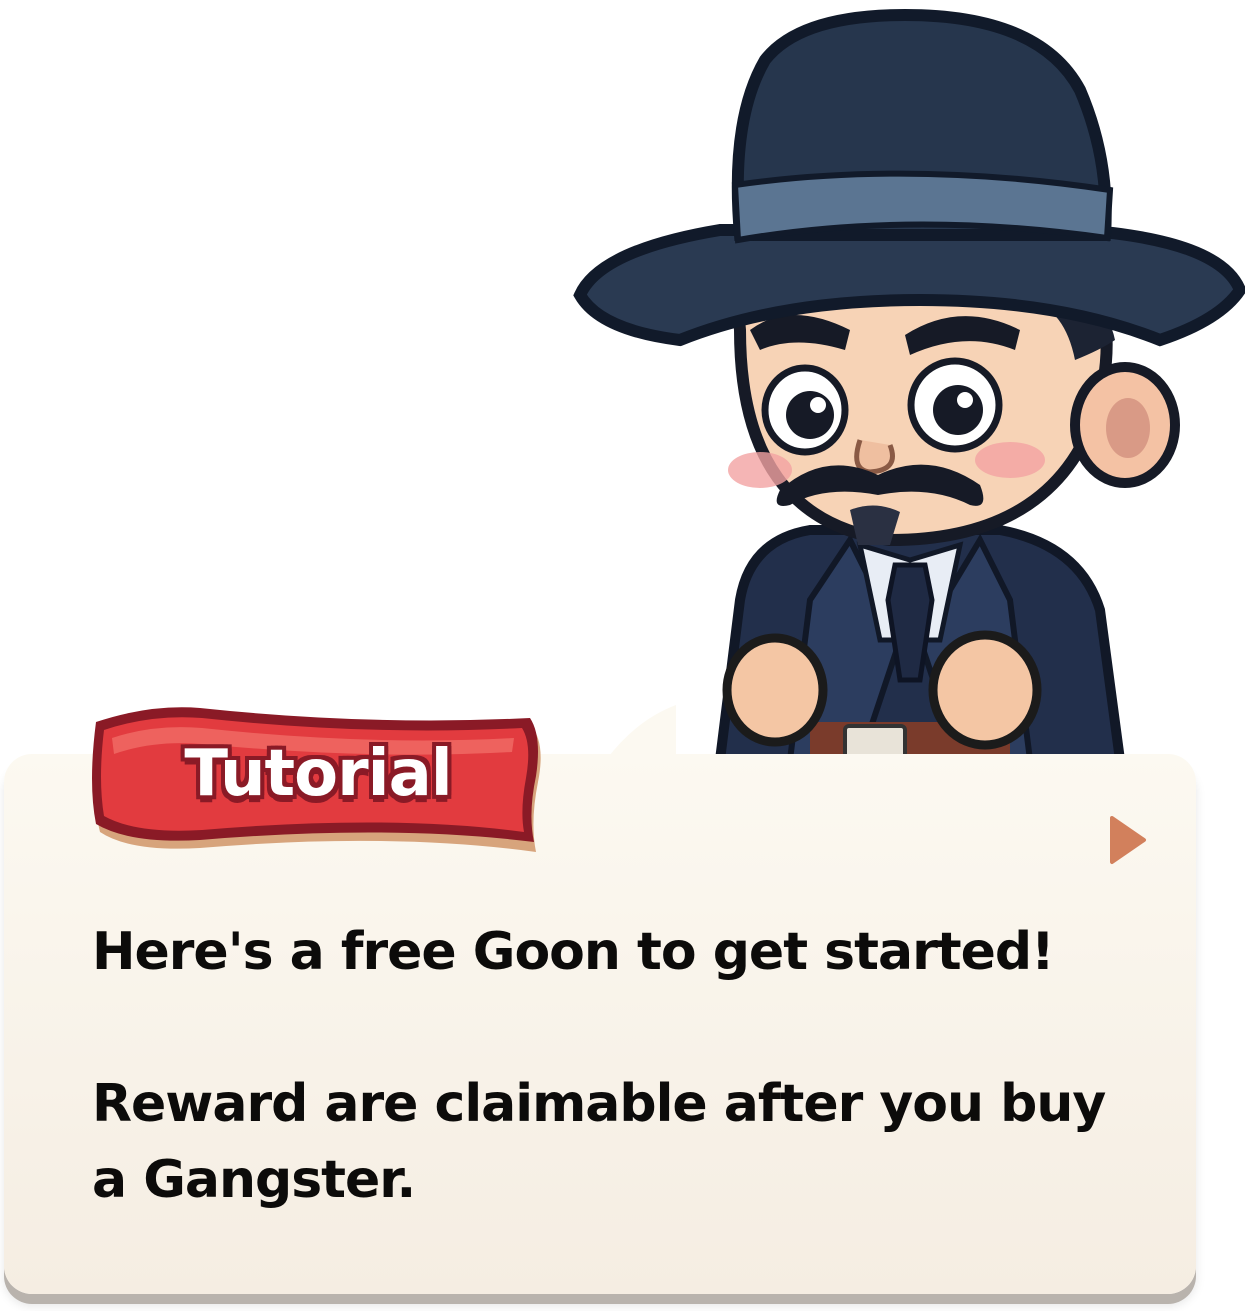  I want to click on tutorial-badge-label: Tutorial, so click(318, 774).